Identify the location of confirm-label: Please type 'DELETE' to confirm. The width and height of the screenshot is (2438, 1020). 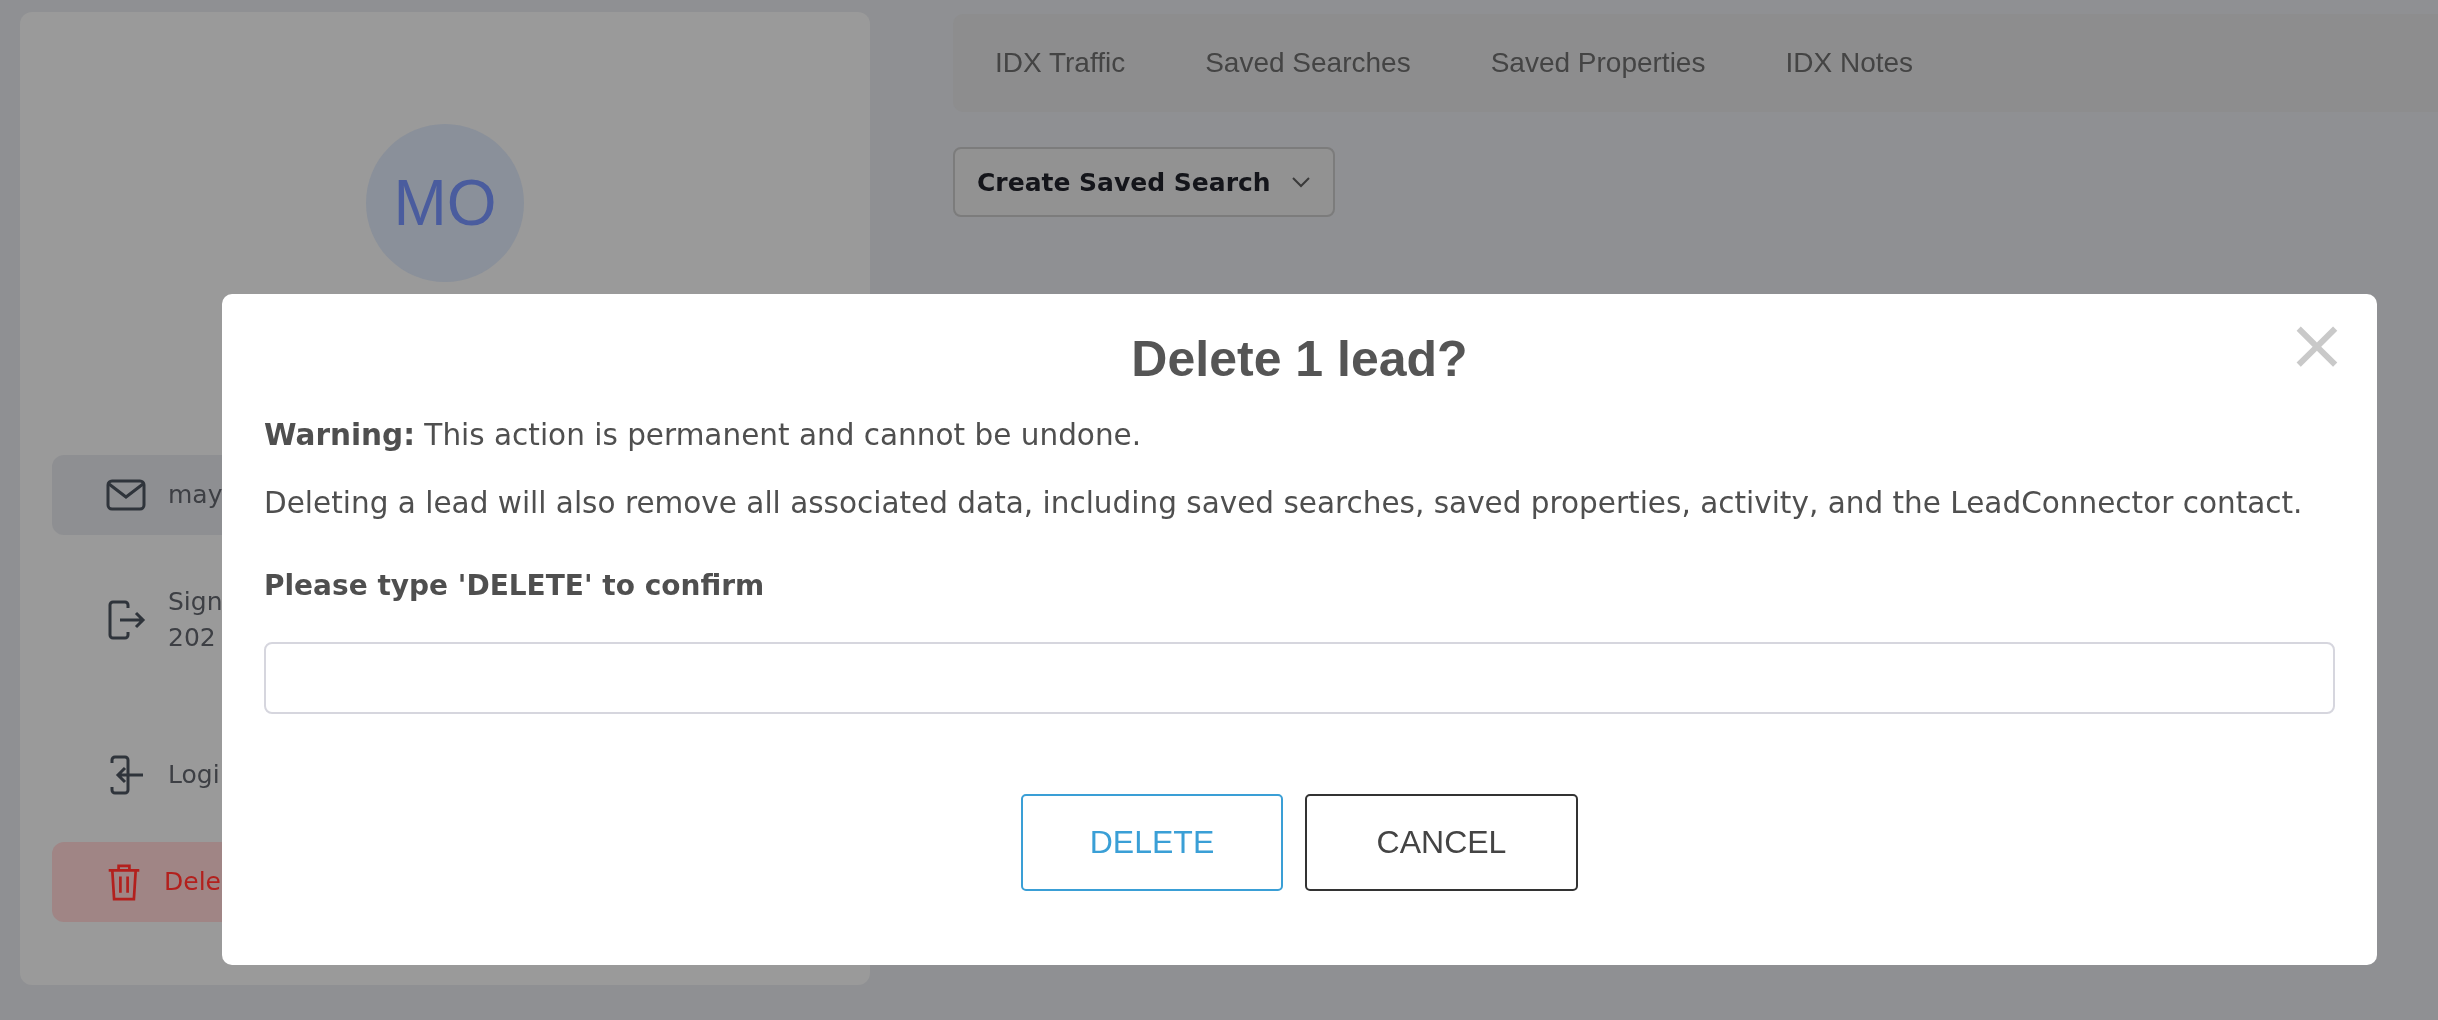
(515, 585).